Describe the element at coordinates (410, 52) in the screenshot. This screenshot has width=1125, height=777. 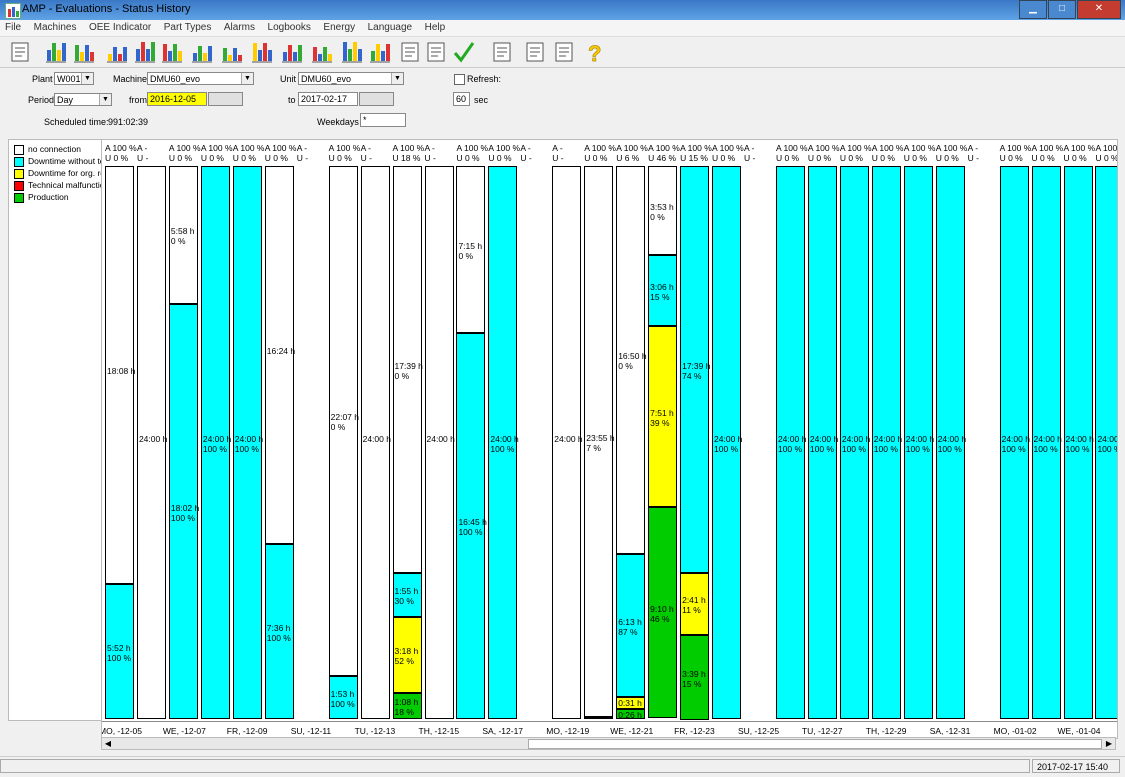
I see `operator-icon` at that location.